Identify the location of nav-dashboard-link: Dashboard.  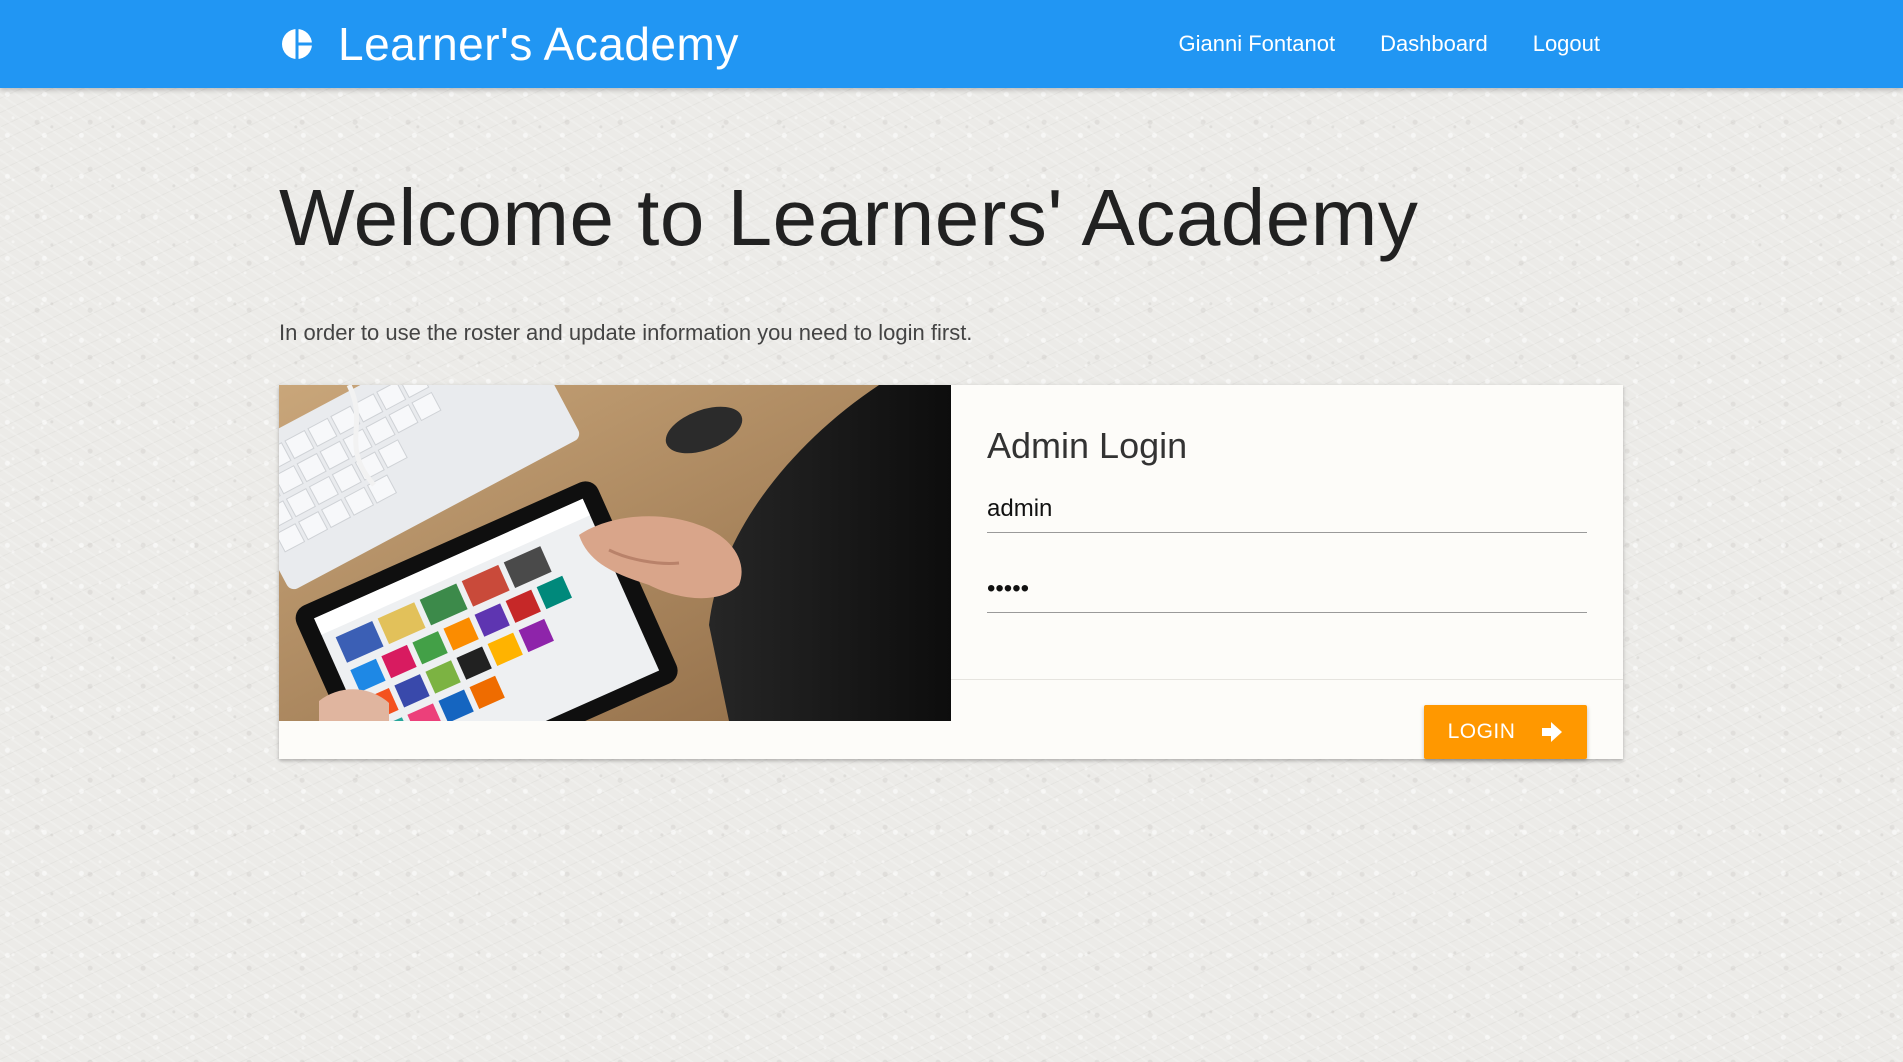
(1434, 44).